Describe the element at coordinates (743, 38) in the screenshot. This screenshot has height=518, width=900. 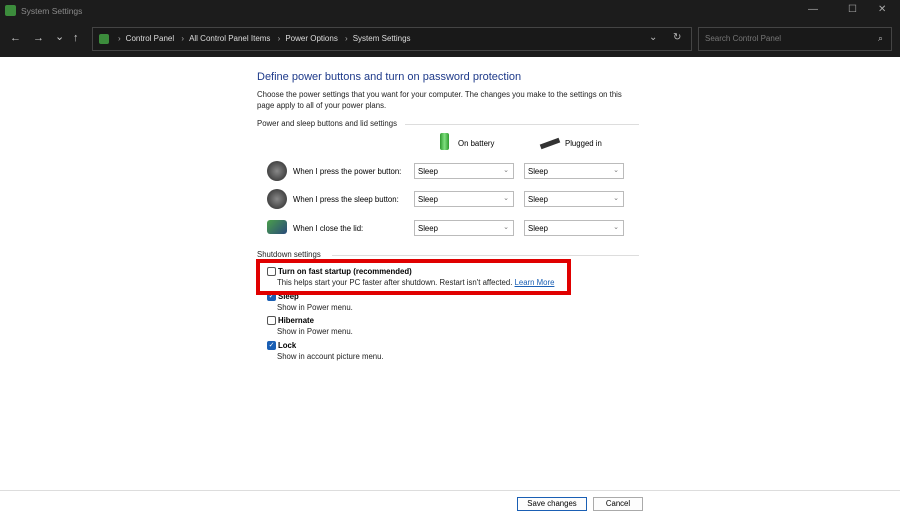
I see `search-placeholder: Search Control Panel` at that location.